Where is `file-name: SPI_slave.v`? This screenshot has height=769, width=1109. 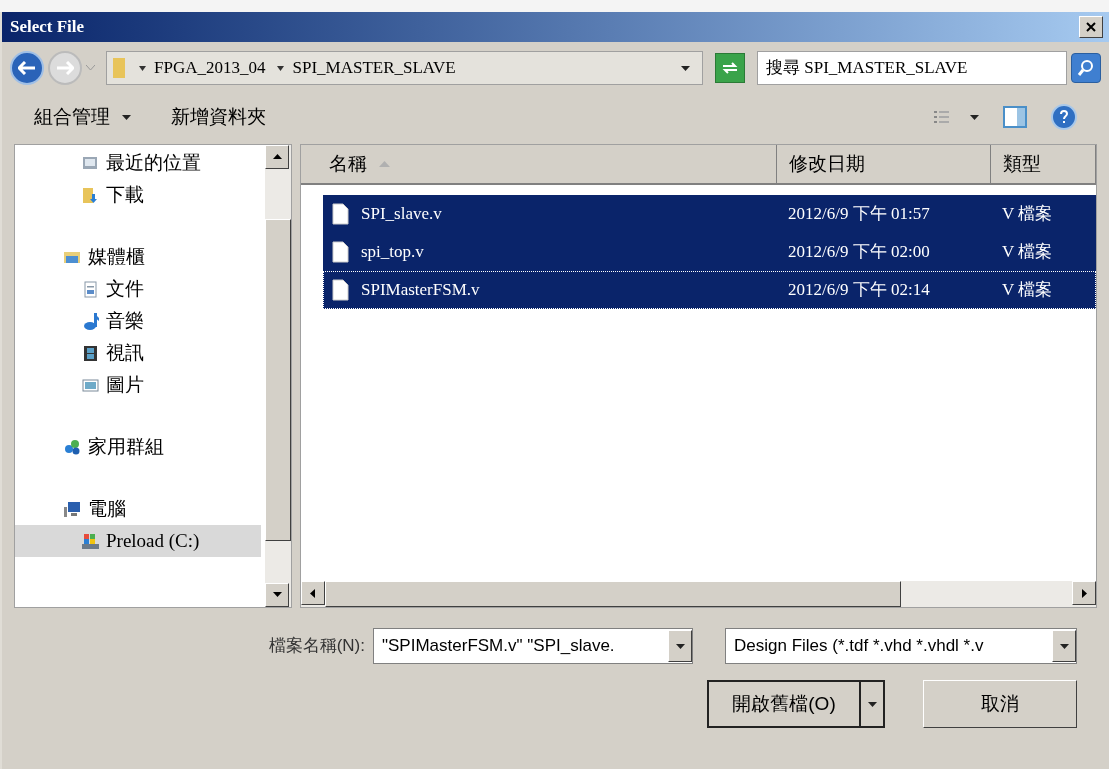 file-name: SPI_slave.v is located at coordinates (401, 214).